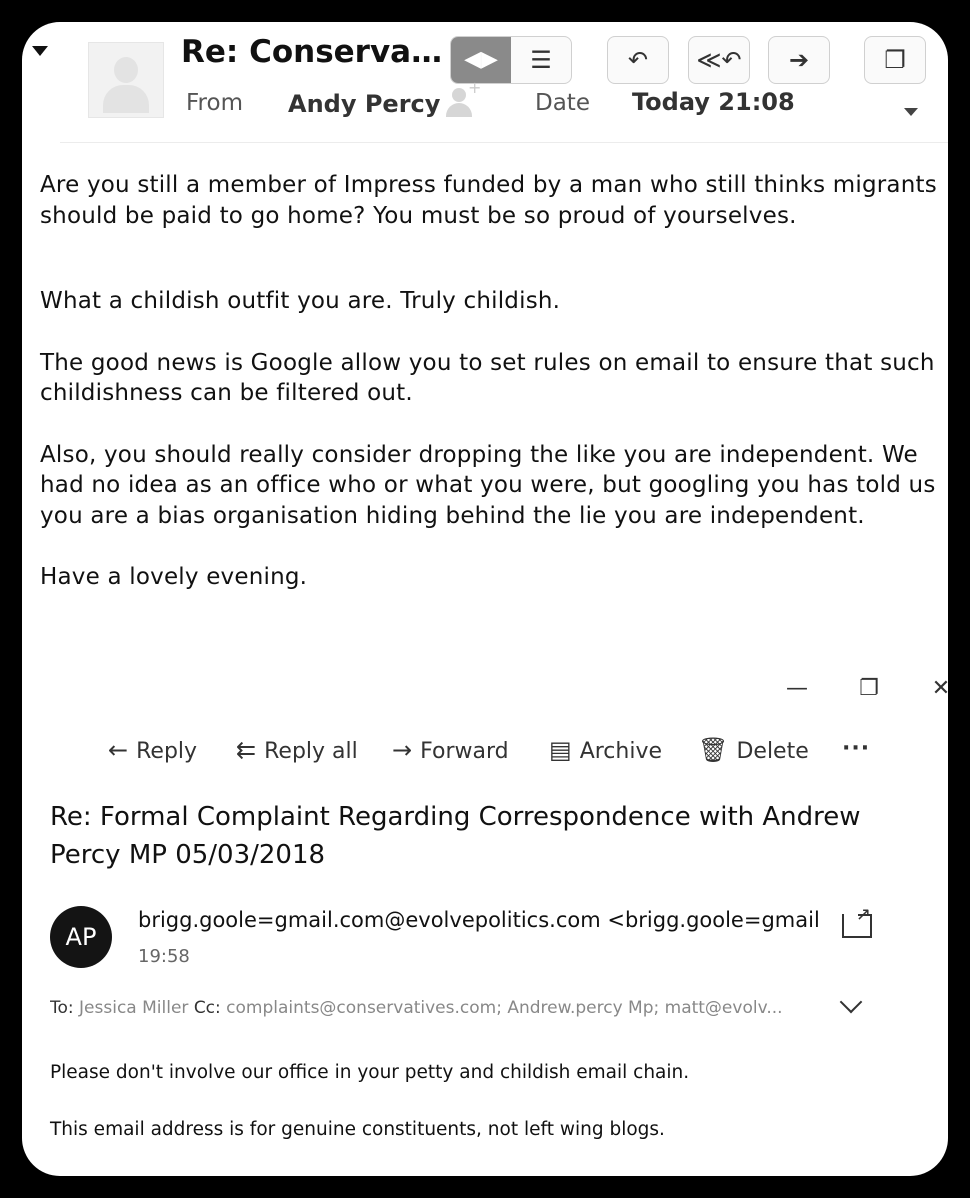 The image size is (970, 1198). Describe the element at coordinates (562, 103) in the screenshot. I see `date-label: Date` at that location.